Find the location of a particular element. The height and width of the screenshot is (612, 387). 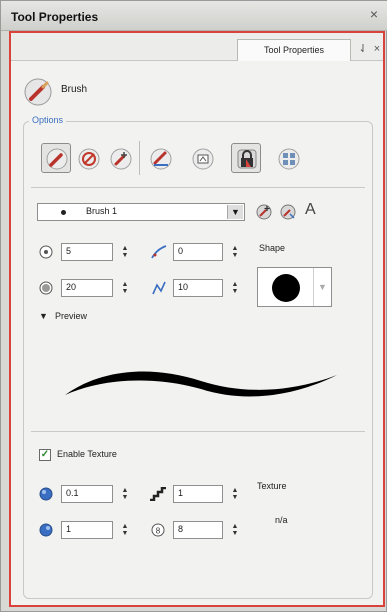

svg-text: 8 is located at coordinates (158, 531).